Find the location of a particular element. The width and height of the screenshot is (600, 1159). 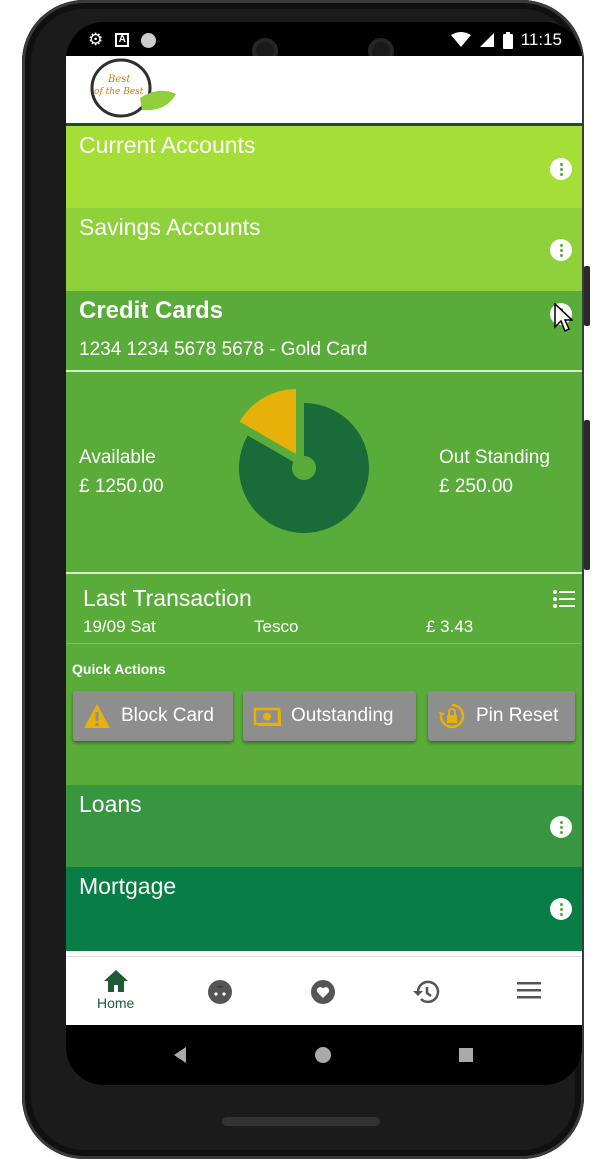

nav-menu is located at coordinates (529, 990).